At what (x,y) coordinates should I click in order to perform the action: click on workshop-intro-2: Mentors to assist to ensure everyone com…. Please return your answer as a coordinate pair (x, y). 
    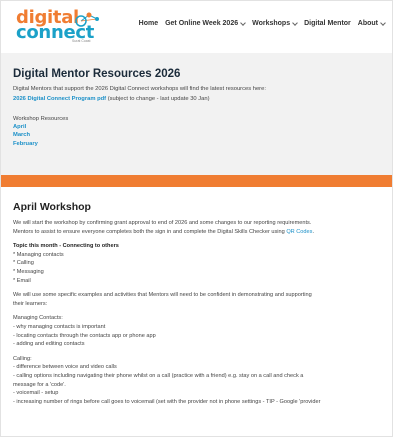
    Looking at the image, I should click on (200, 232).